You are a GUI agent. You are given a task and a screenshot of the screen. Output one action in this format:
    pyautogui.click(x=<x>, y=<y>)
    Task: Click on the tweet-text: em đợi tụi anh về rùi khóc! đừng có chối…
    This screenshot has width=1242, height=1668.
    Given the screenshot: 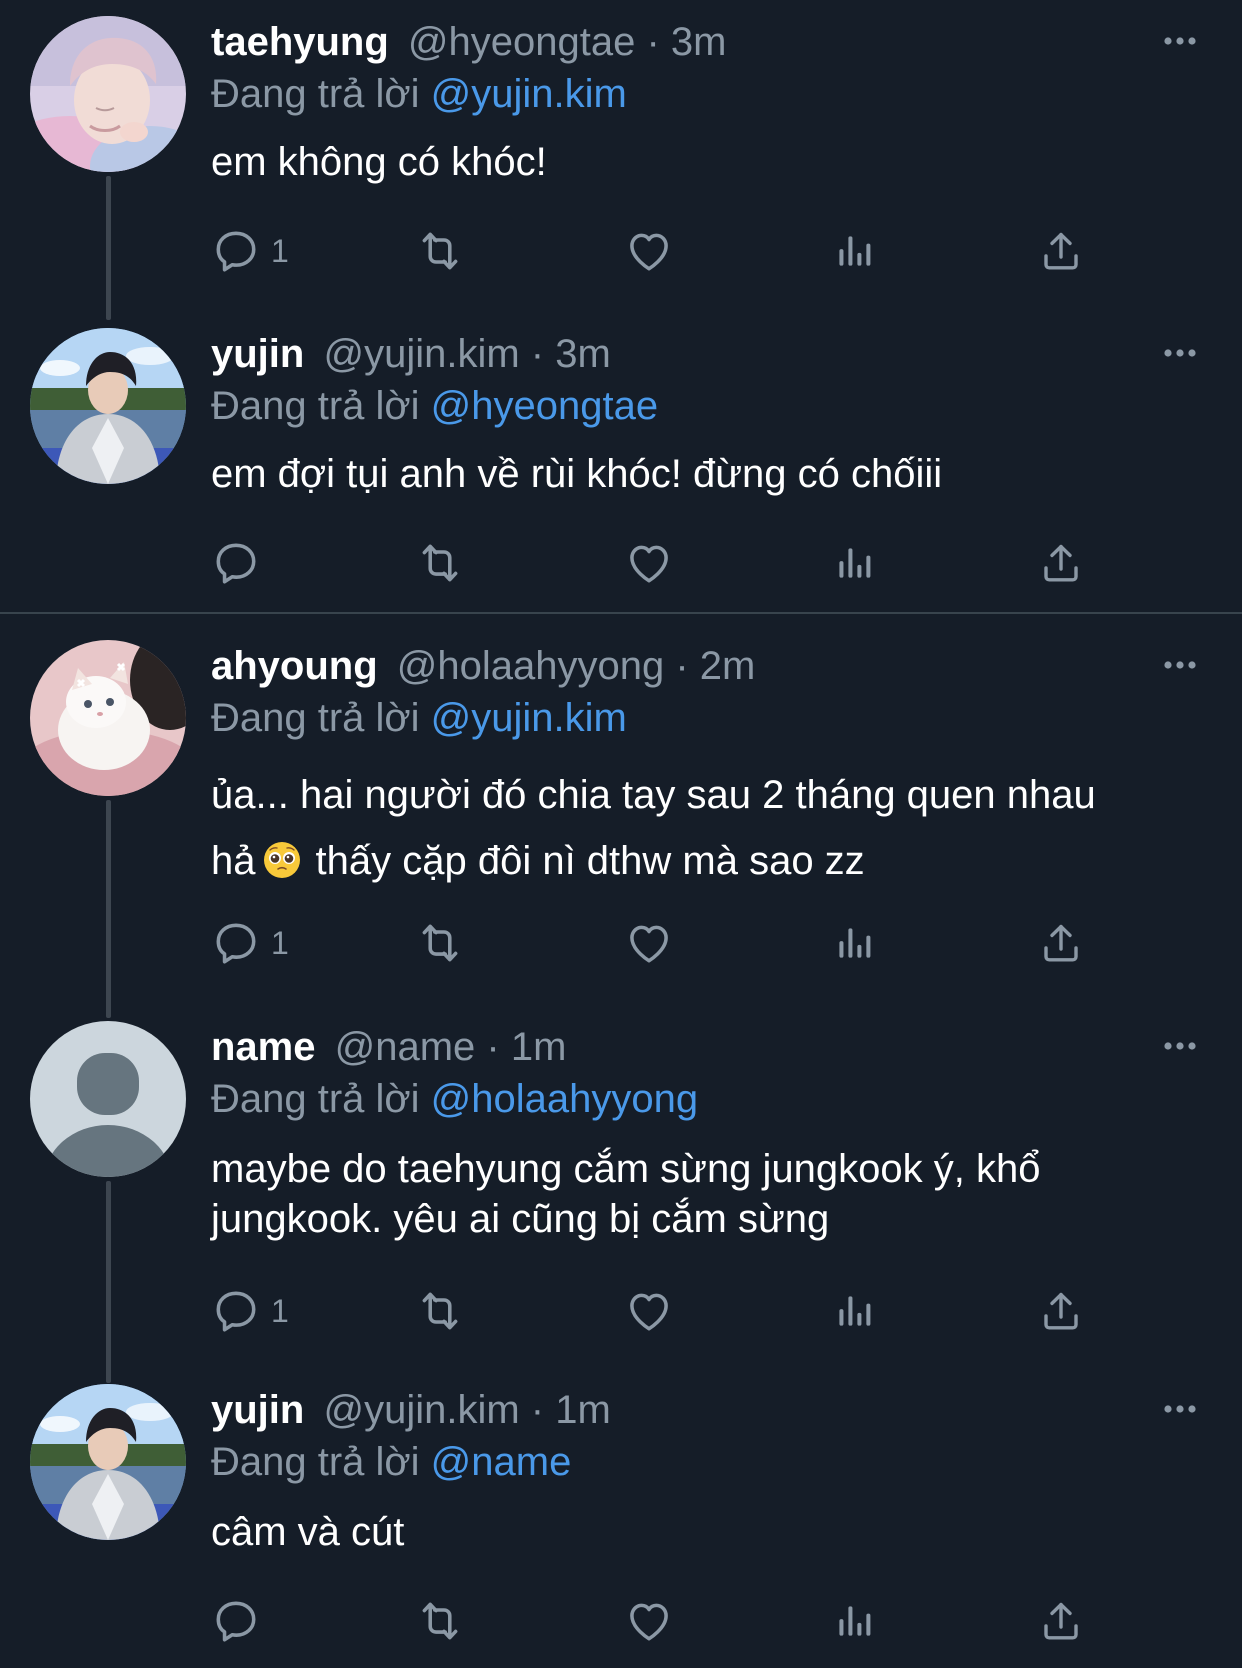 What is the action you would take?
    pyautogui.click(x=711, y=474)
    